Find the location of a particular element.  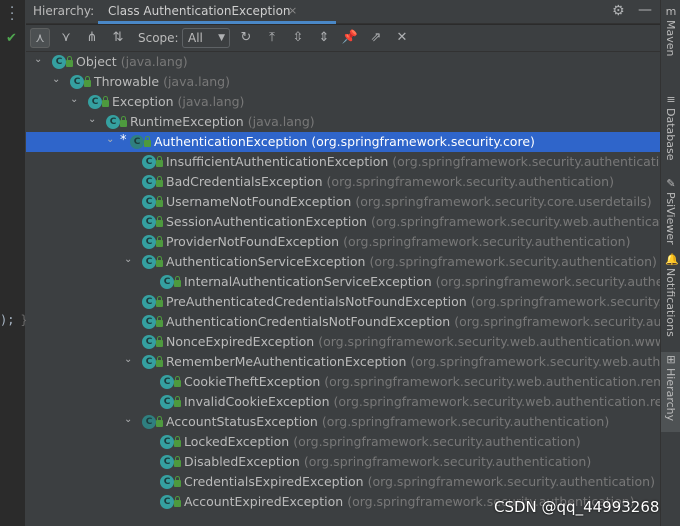

expand-all-icon: ⇳ is located at coordinates (298, 38).